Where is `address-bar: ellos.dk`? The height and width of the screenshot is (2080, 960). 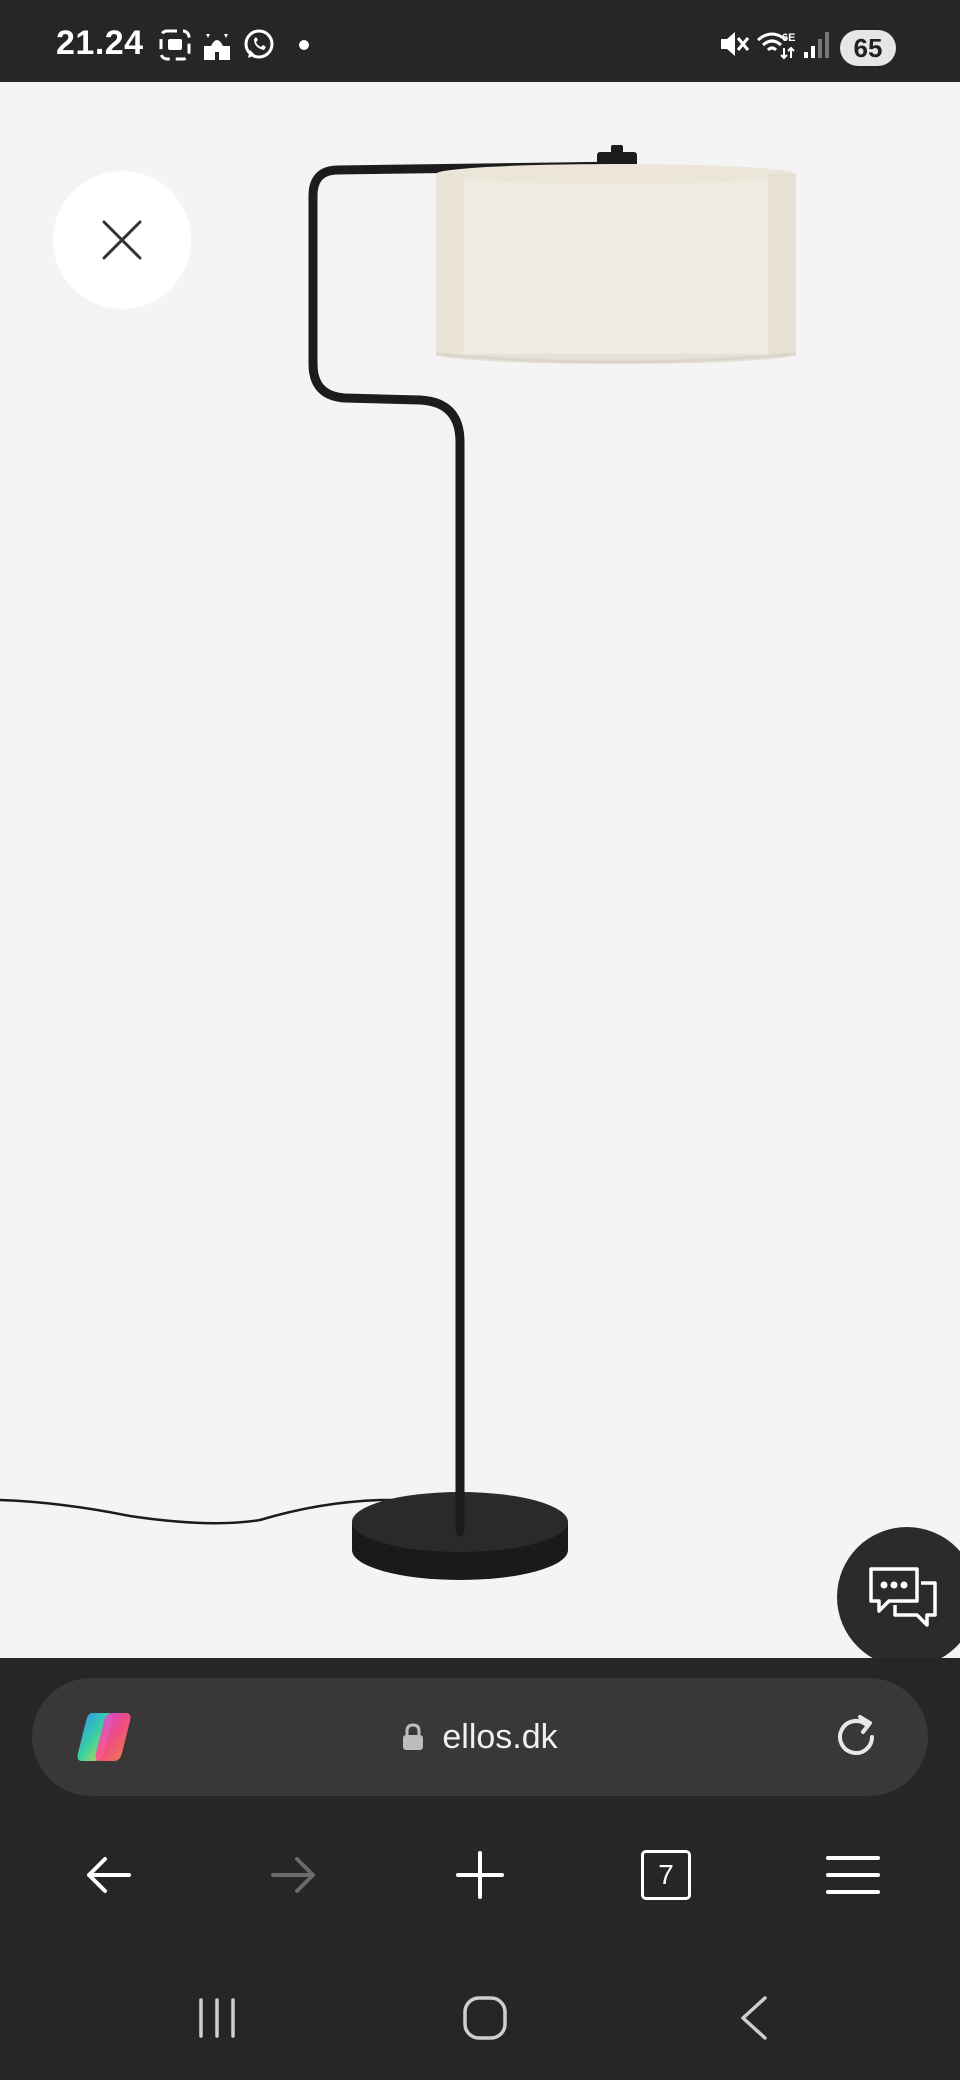 address-bar: ellos.dk is located at coordinates (480, 1737).